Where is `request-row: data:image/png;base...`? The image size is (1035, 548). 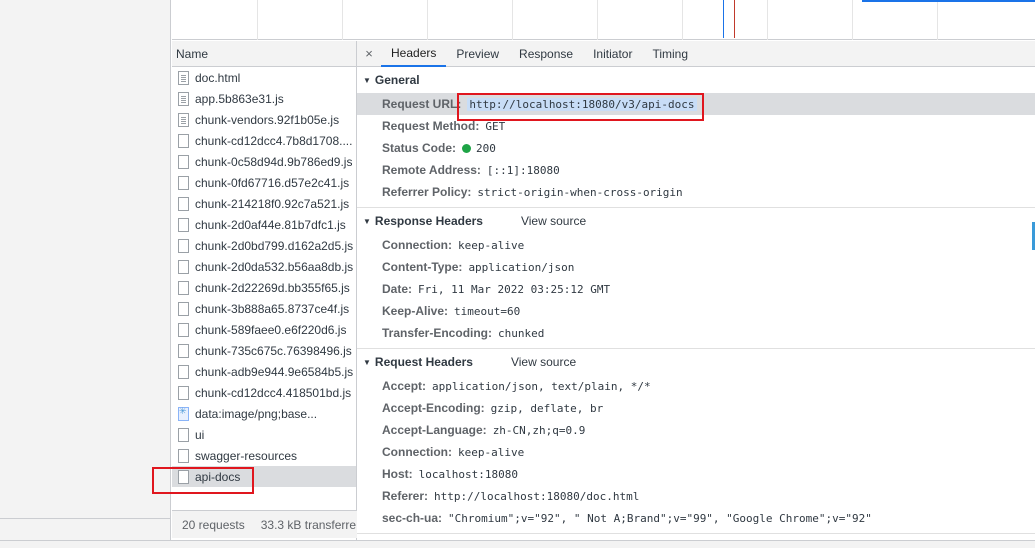 request-row: data:image/png;base... is located at coordinates (264, 413).